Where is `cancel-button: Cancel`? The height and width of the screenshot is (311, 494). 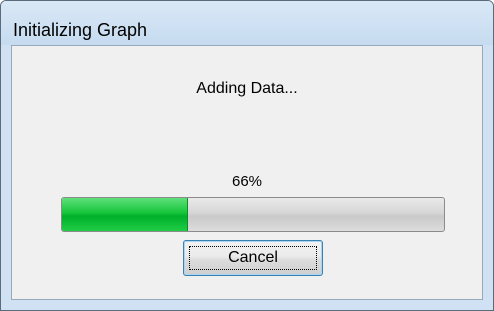 cancel-button: Cancel is located at coordinates (253, 258).